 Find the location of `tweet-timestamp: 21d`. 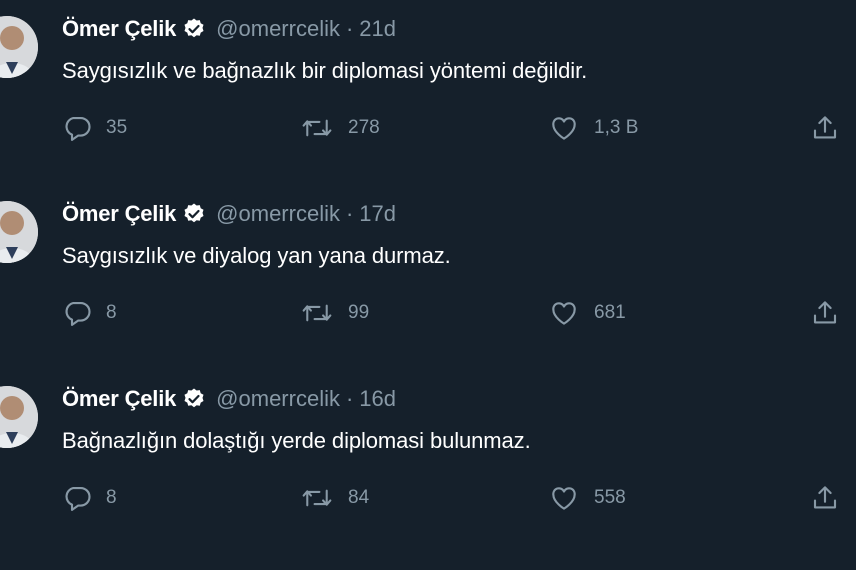

tweet-timestamp: 21d is located at coordinates (377, 29).